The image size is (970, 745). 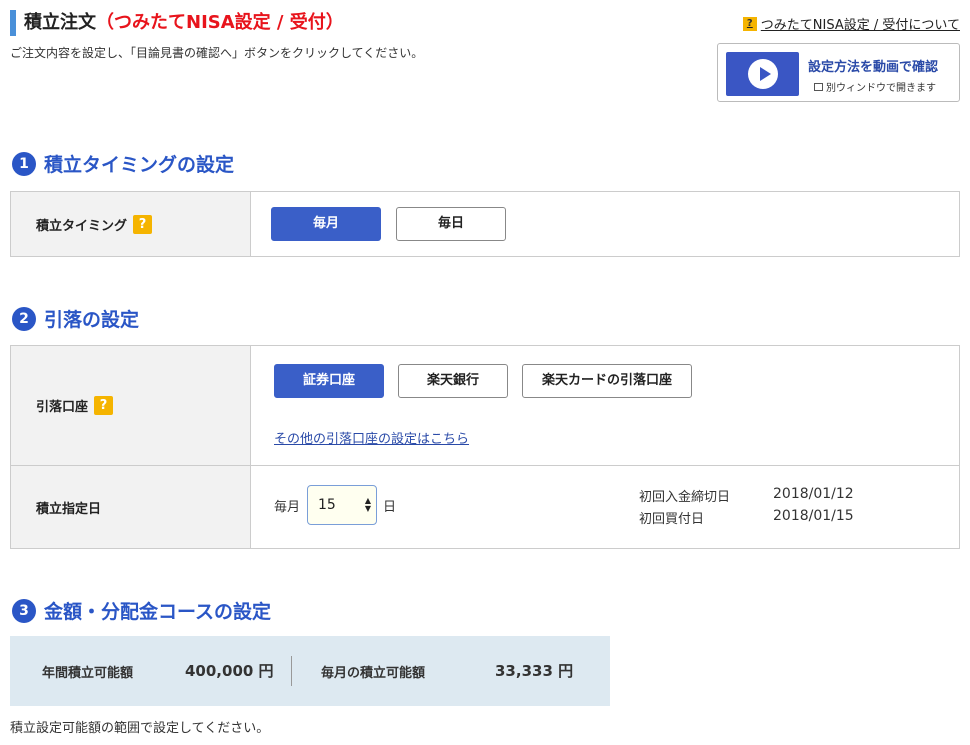 What do you see at coordinates (291, 671) in the screenshot?
I see `divider` at bounding box center [291, 671].